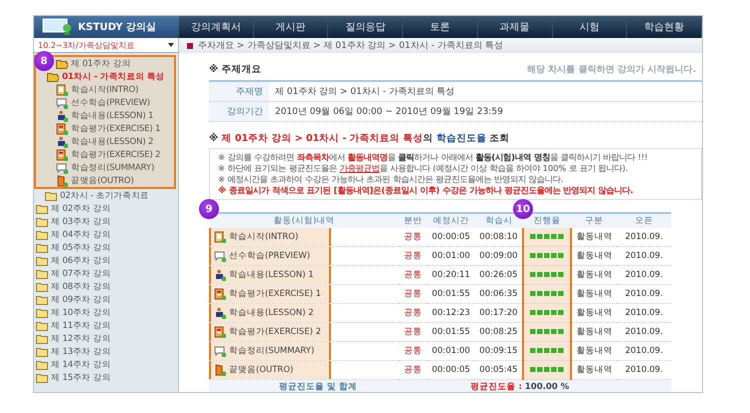  I want to click on table-cell: 00:26:05, so click(499, 275).